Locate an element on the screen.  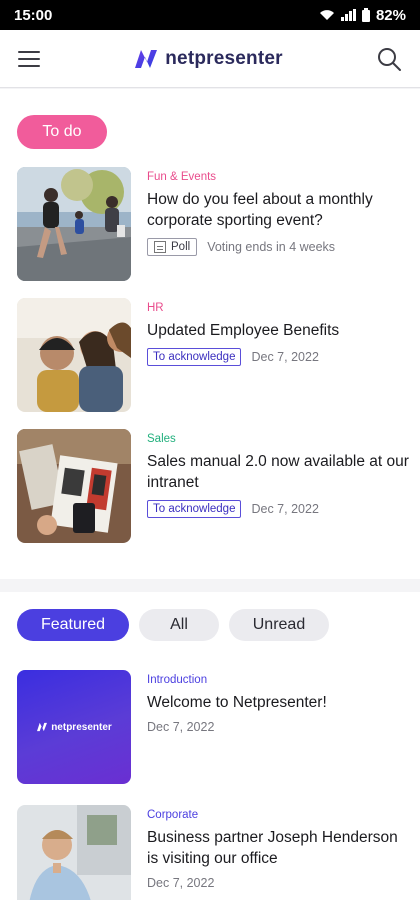
battery-level: 82% is located at coordinates (390, 15).